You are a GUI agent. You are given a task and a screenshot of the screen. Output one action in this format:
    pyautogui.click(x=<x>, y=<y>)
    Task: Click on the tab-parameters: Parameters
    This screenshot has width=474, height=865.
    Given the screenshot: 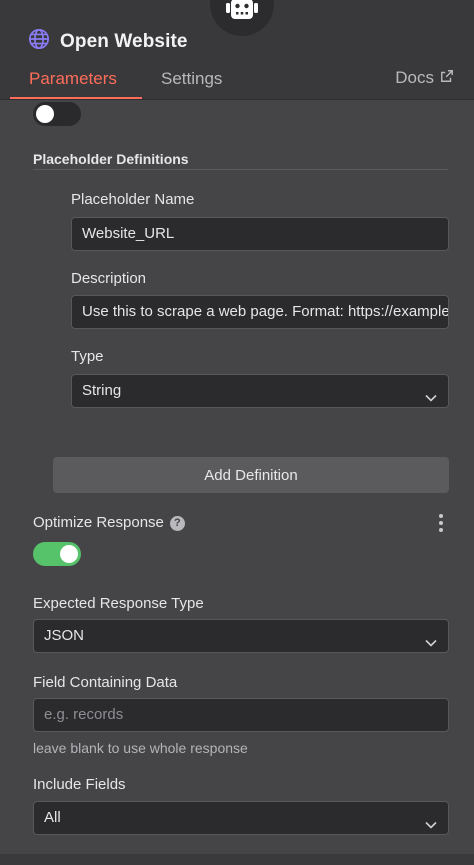 What is the action you would take?
    pyautogui.click(x=73, y=84)
    